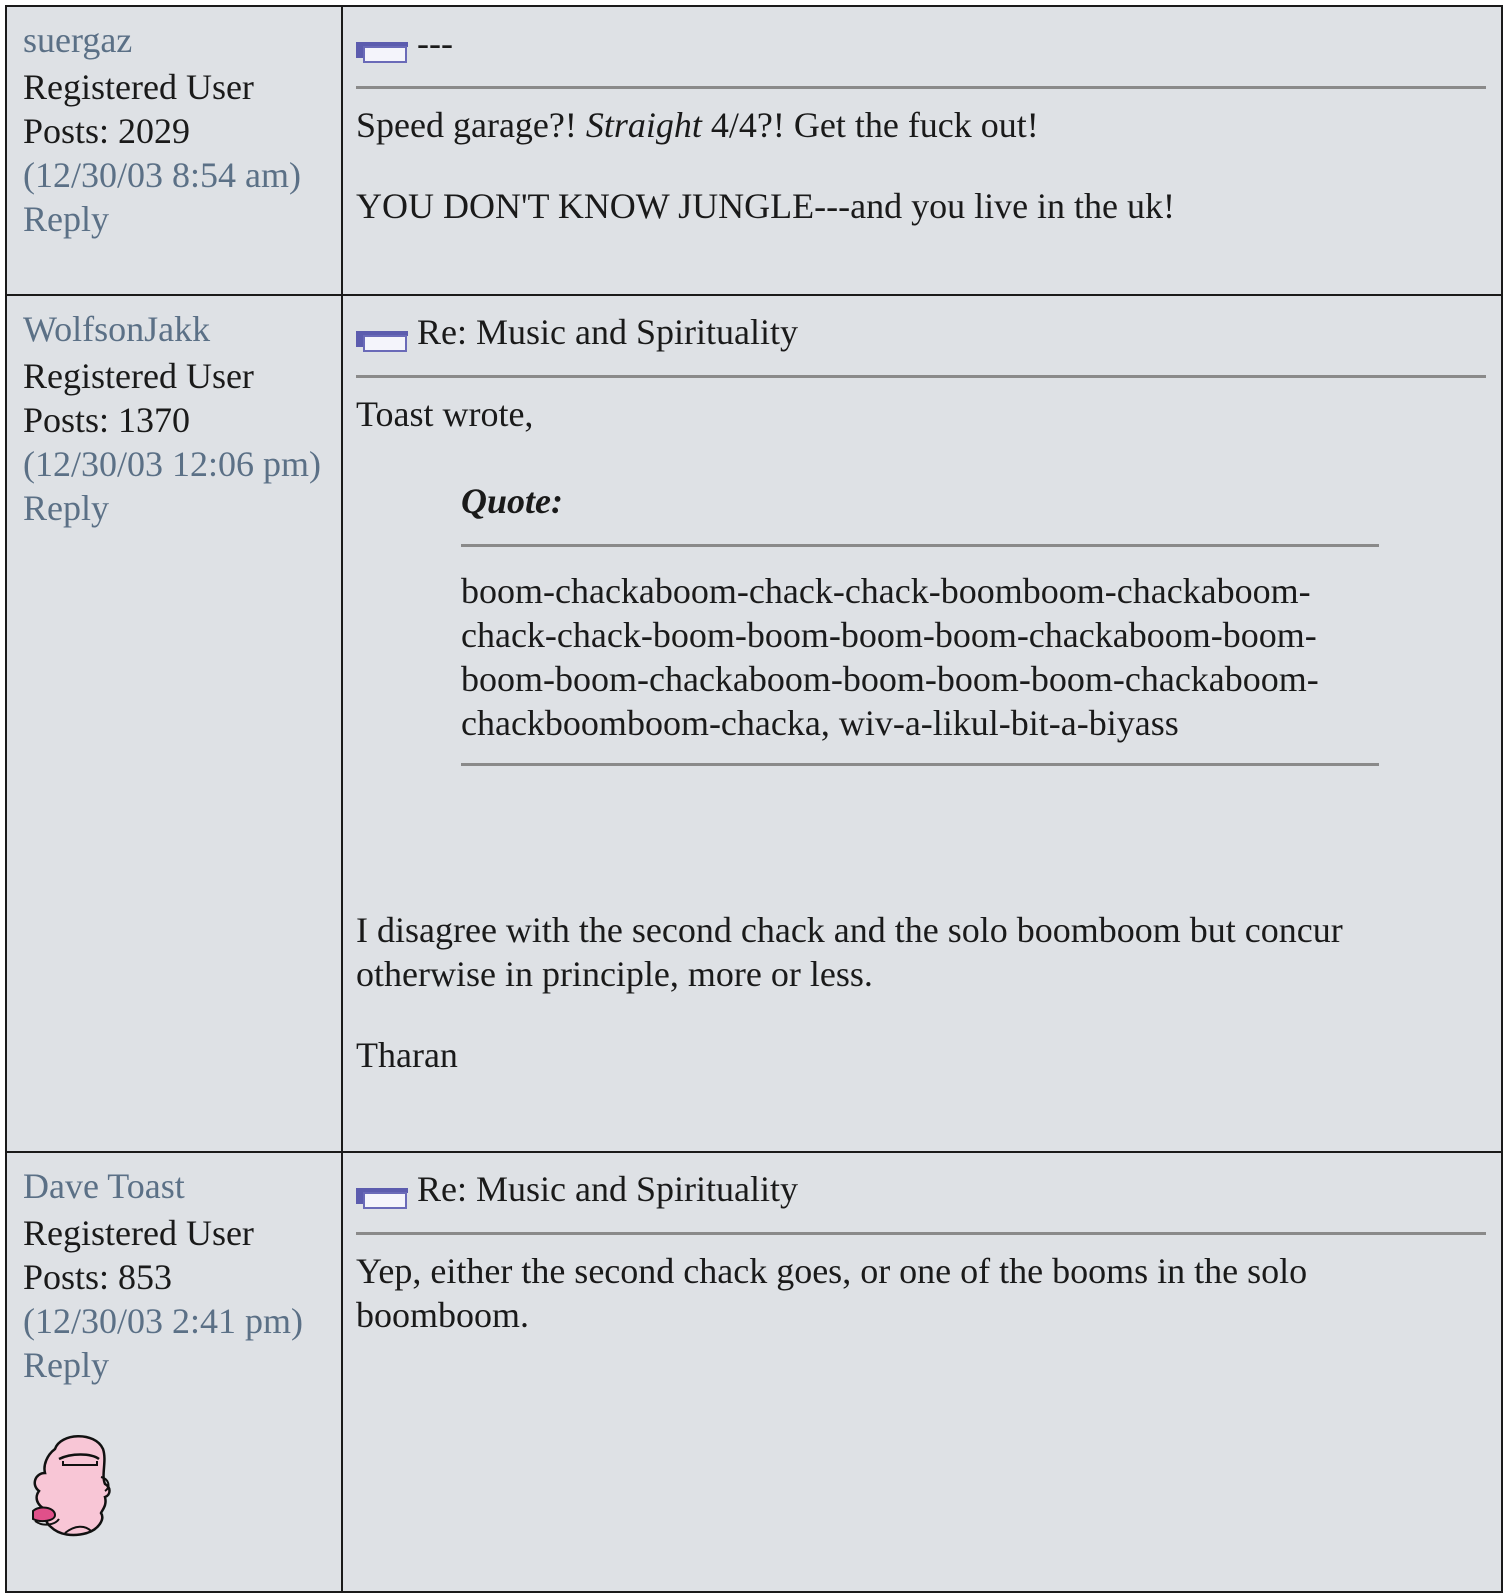 The width and height of the screenshot is (1507, 1593). I want to click on username-link: Dave Toast, so click(182, 1186).